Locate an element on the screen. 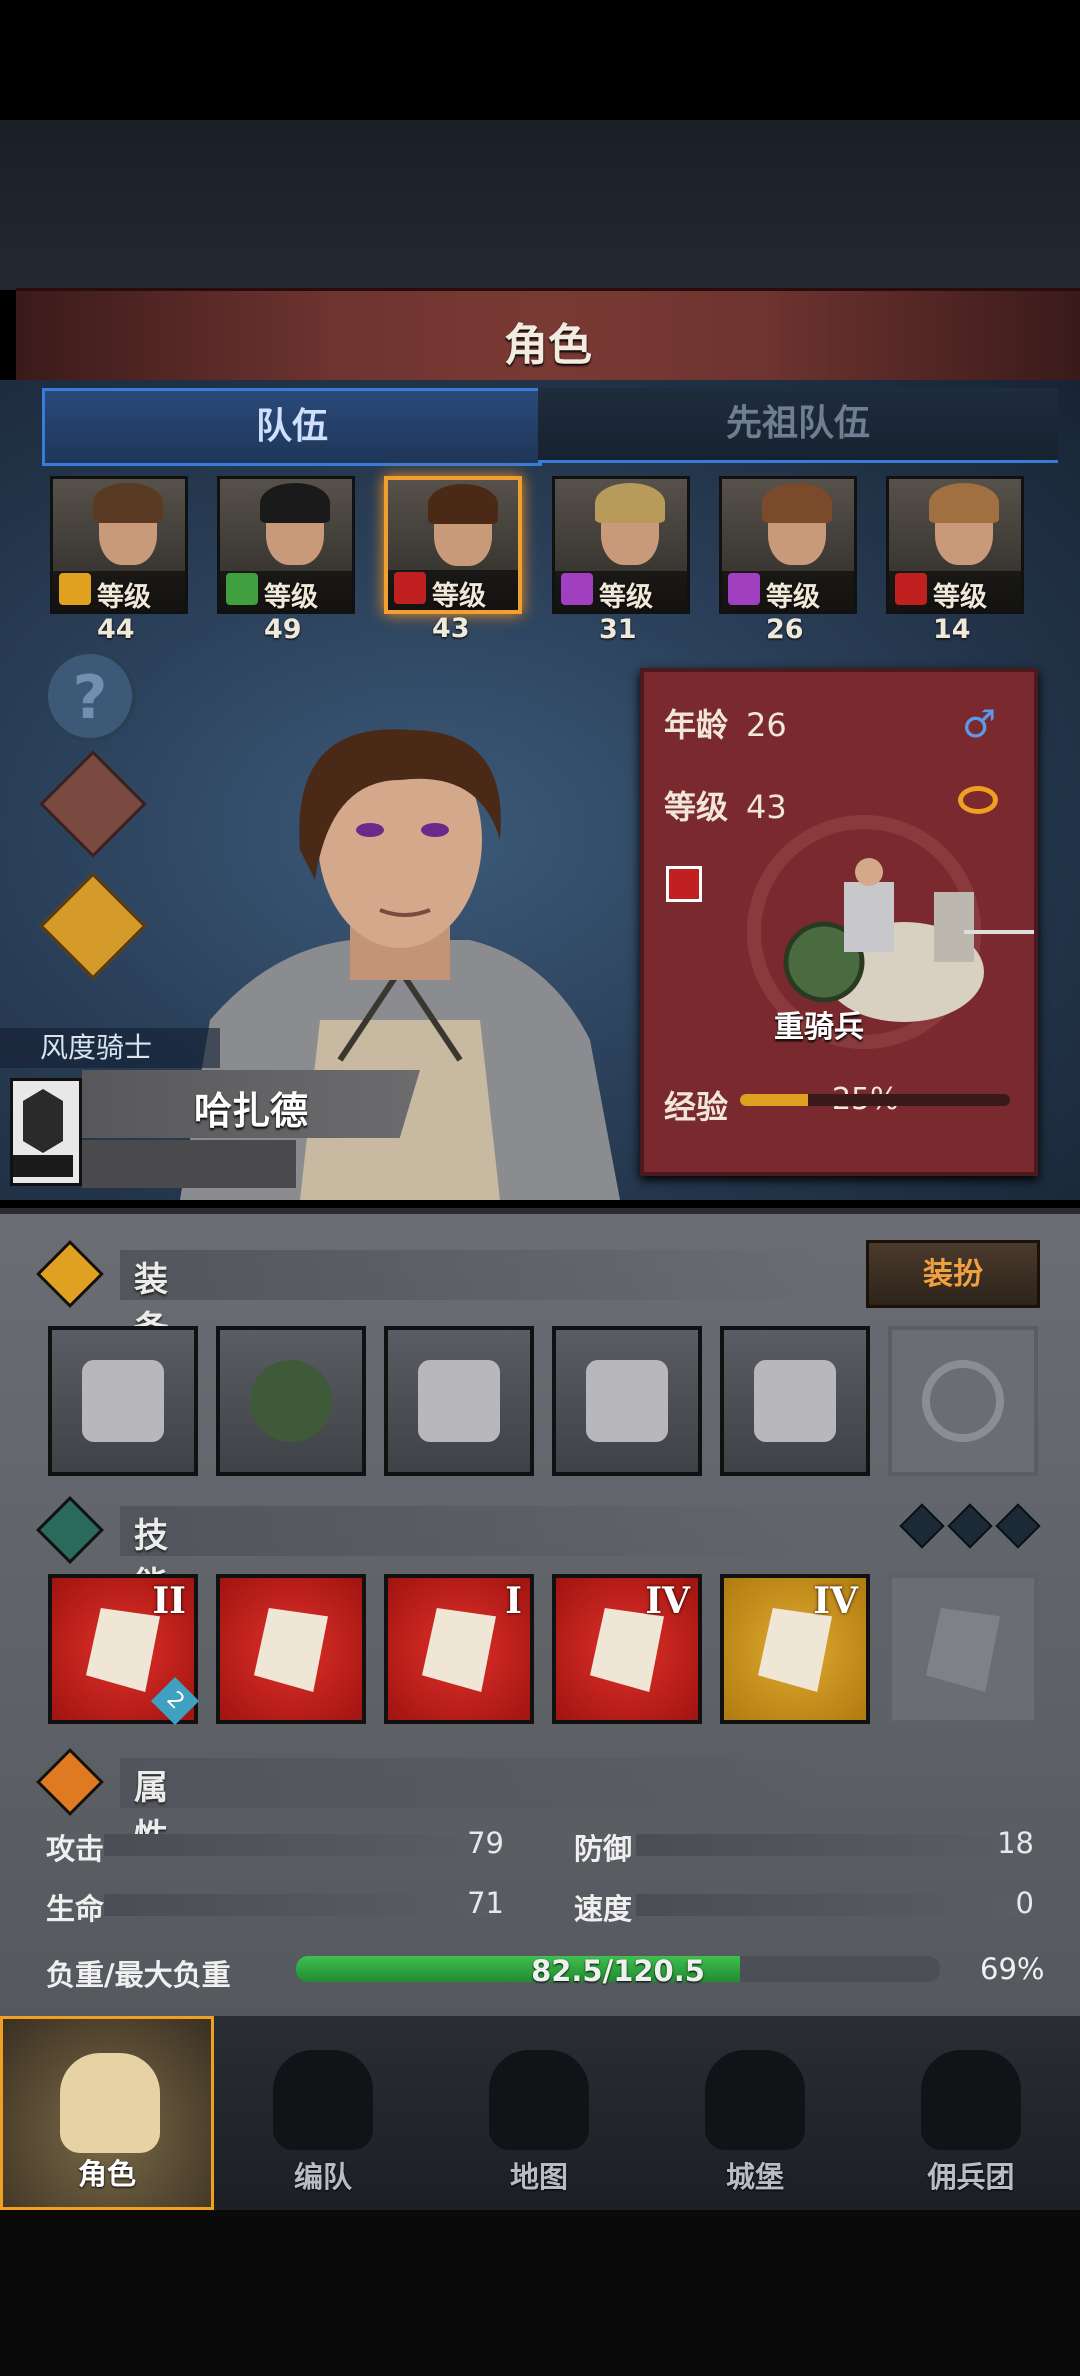 The height and width of the screenshot is (2376, 1080). portrait-level: 等级26 is located at coordinates (793, 613).